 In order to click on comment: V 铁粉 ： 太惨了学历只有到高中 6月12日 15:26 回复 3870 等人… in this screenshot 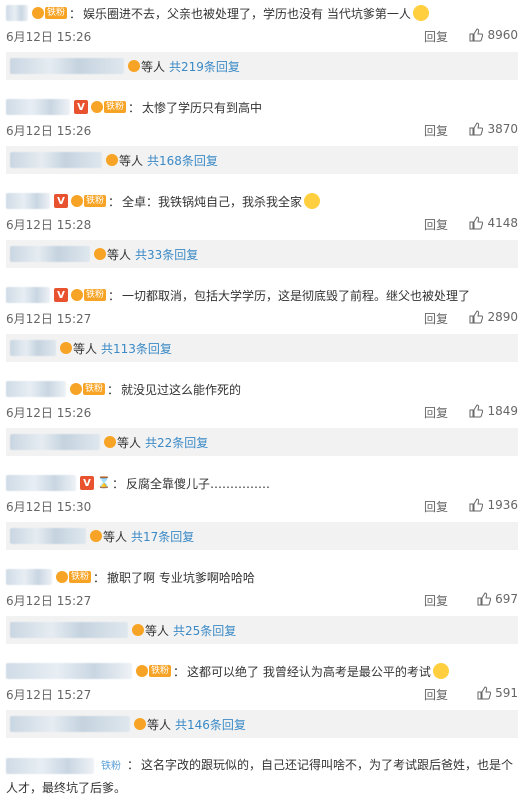, I will do `click(262, 141)`.